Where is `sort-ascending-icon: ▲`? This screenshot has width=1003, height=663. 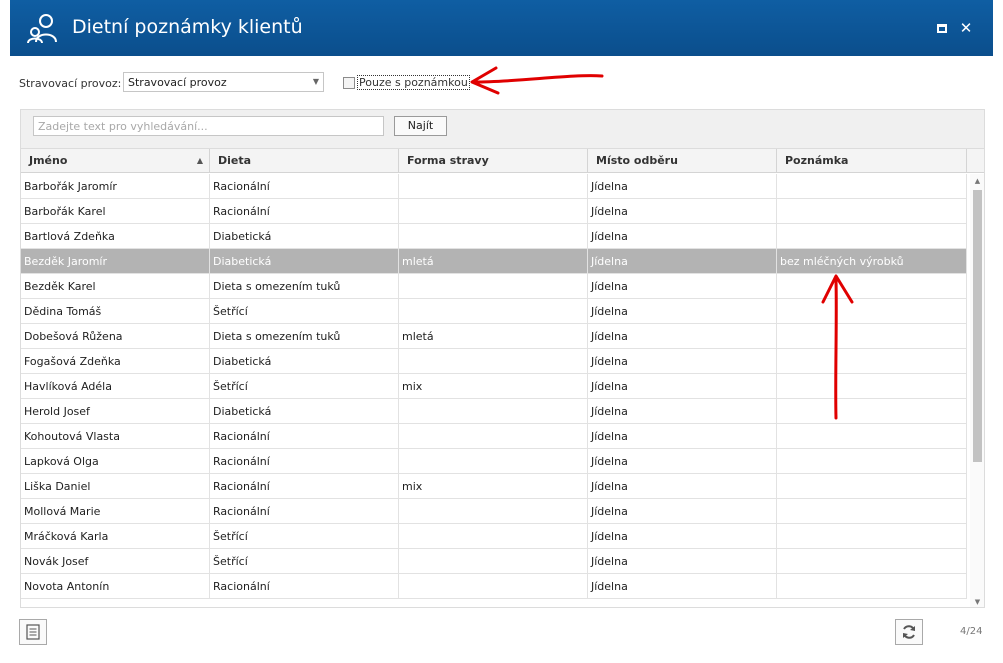
sort-ascending-icon: ▲ is located at coordinates (199, 160).